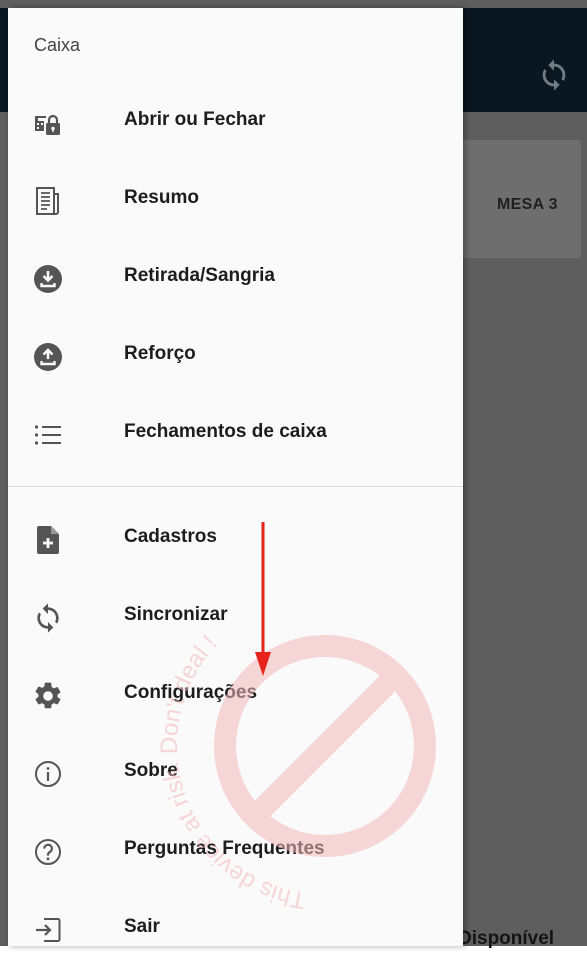 Image resolution: width=587 pixels, height=957 pixels. Describe the element at coordinates (48, 357) in the screenshot. I see `upload-circle-icon` at that location.